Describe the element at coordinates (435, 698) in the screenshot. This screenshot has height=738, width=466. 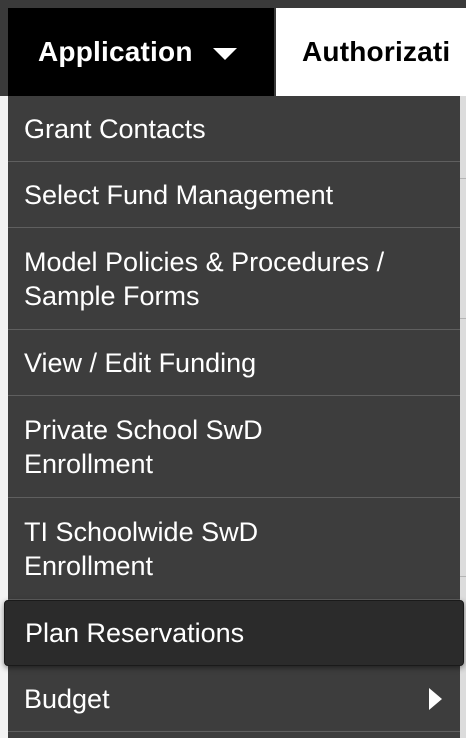
I see `caret-right-icon` at that location.